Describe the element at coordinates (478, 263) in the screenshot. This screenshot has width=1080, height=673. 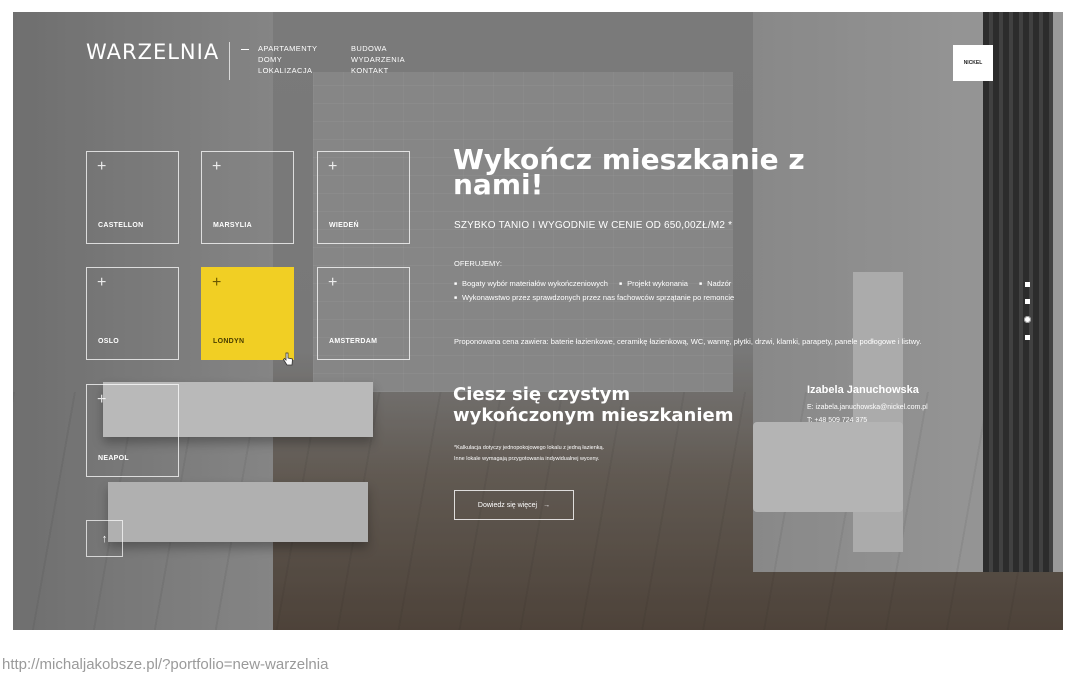
I see `offer-label: OFERUJEMY:` at that location.